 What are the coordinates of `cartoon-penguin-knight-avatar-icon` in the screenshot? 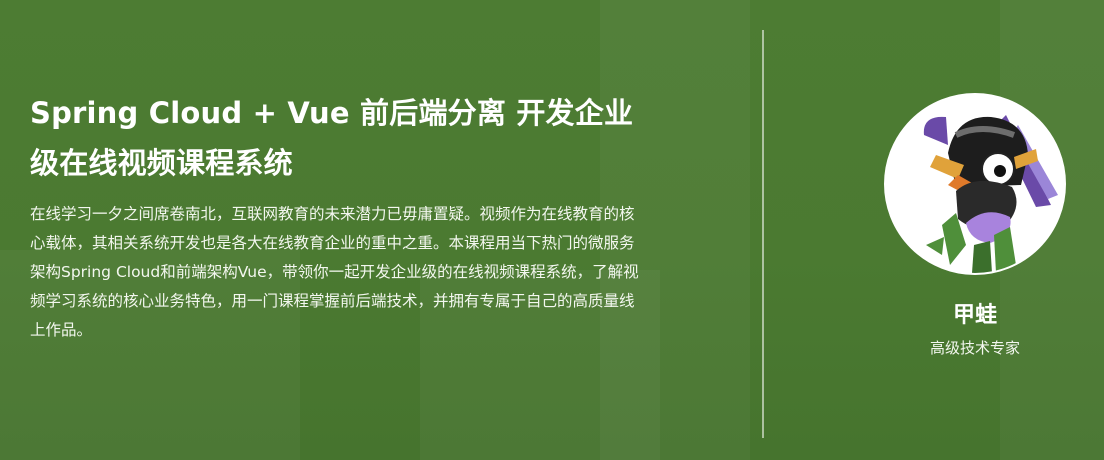 It's located at (975, 184).